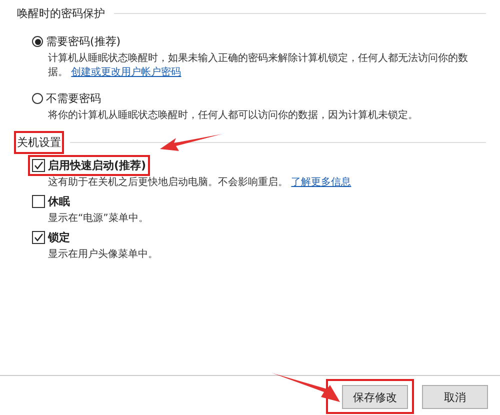 The image size is (500, 415). I want to click on option-label: 休眠, so click(59, 201).